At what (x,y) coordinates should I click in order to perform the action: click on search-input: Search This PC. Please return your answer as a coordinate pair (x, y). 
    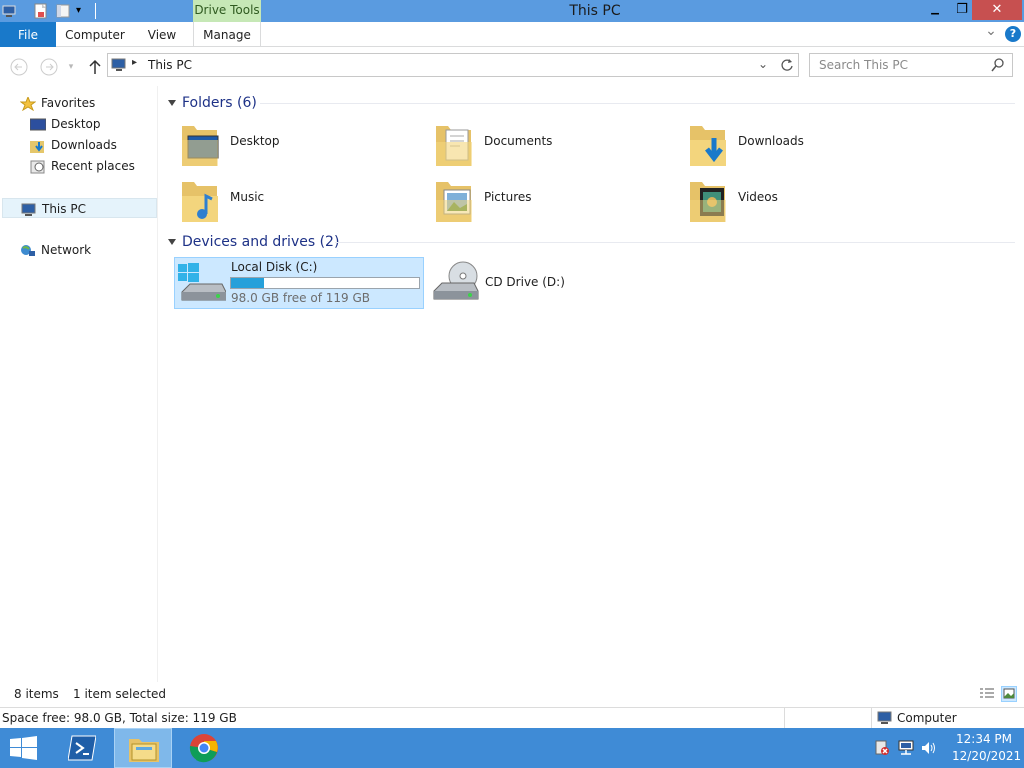
    Looking at the image, I should click on (863, 65).